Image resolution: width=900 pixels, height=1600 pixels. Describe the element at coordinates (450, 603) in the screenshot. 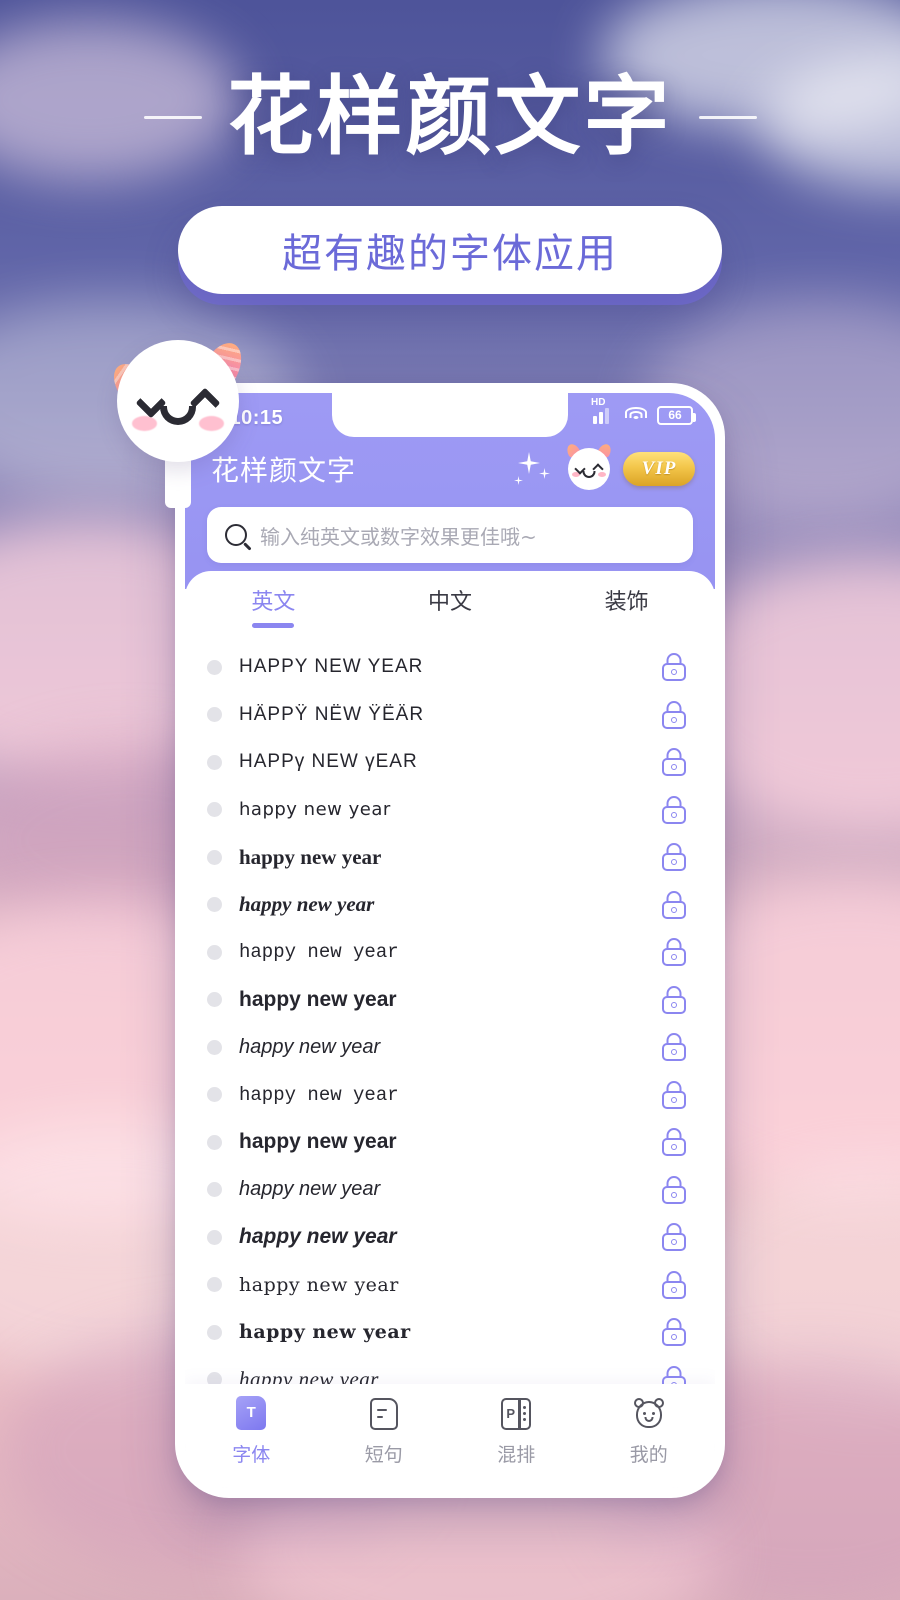

I see `tab-chinese-label: 中文` at that location.